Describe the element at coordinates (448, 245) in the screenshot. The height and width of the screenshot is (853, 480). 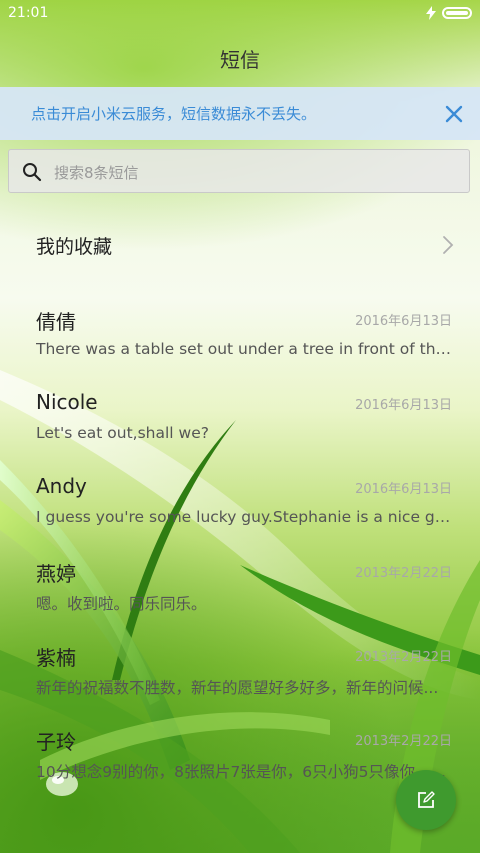
I see `chevron-right-icon` at that location.